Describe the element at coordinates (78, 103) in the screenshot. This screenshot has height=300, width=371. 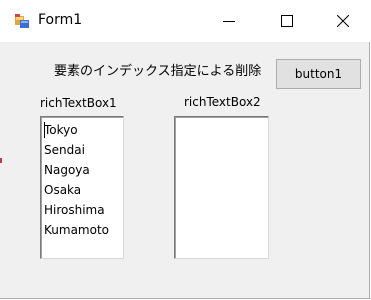
I see `richtextbox1-label: richTextBox1` at that location.